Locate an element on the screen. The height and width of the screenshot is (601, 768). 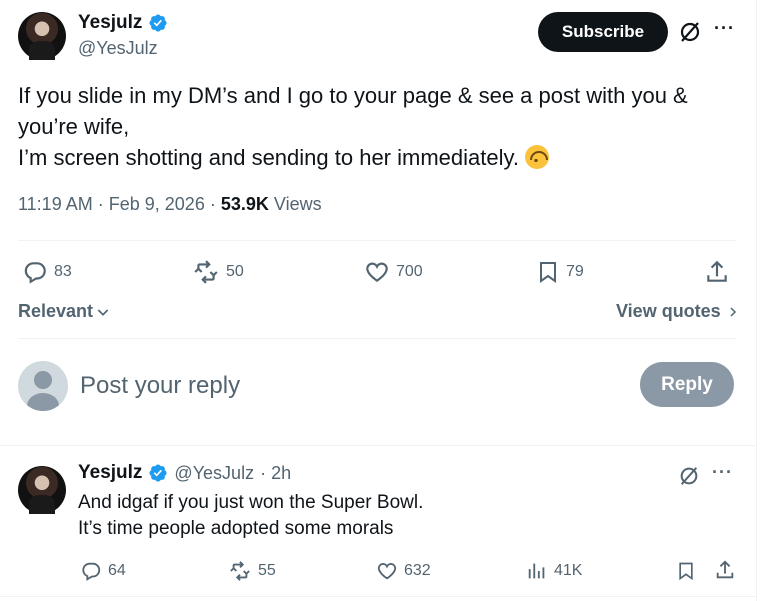
reply-action: 64 is located at coordinates (103, 571).